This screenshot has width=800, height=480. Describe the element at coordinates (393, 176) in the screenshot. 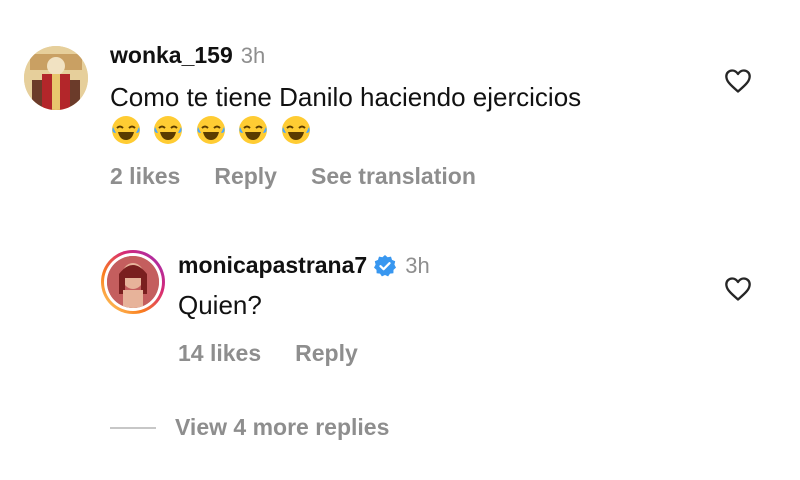

I see `see-translation-button: See translation` at that location.